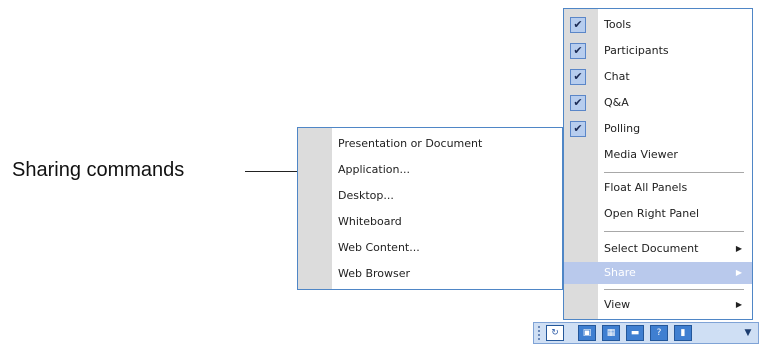 The height and width of the screenshot is (346, 760). I want to click on menu-item-float-all-panels: Float All Panels, so click(658, 188).